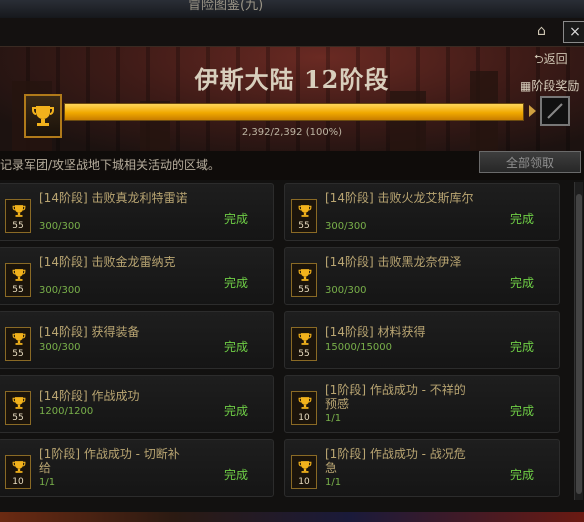  Describe the element at coordinates (399, 198) in the screenshot. I see `quest-name: [14阶段] 击败火龙艾斯库尔` at that location.